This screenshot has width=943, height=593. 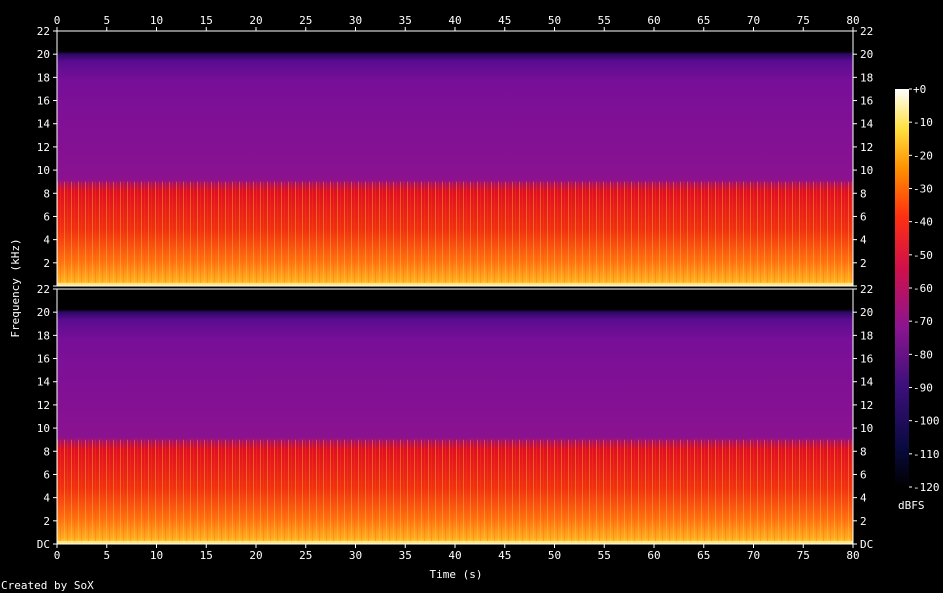 What do you see at coordinates (923, 354) in the screenshot?
I see `colorbar-tick-label: -80` at bounding box center [923, 354].